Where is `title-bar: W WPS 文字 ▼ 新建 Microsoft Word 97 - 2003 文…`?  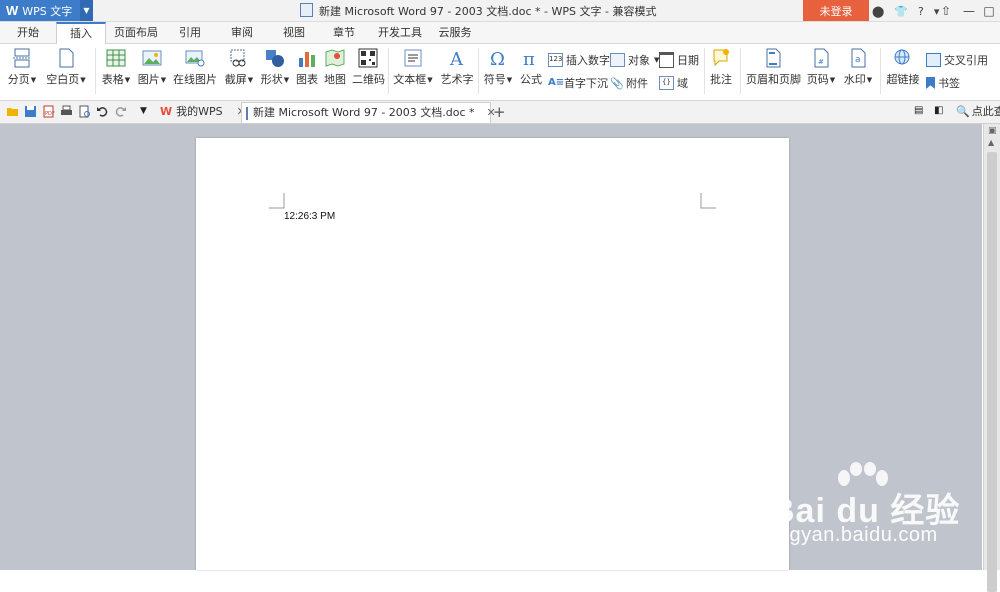
title-bar: W WPS 文字 ▼ 新建 Microsoft Word 97 - 2003 文… is located at coordinates (500, 11).